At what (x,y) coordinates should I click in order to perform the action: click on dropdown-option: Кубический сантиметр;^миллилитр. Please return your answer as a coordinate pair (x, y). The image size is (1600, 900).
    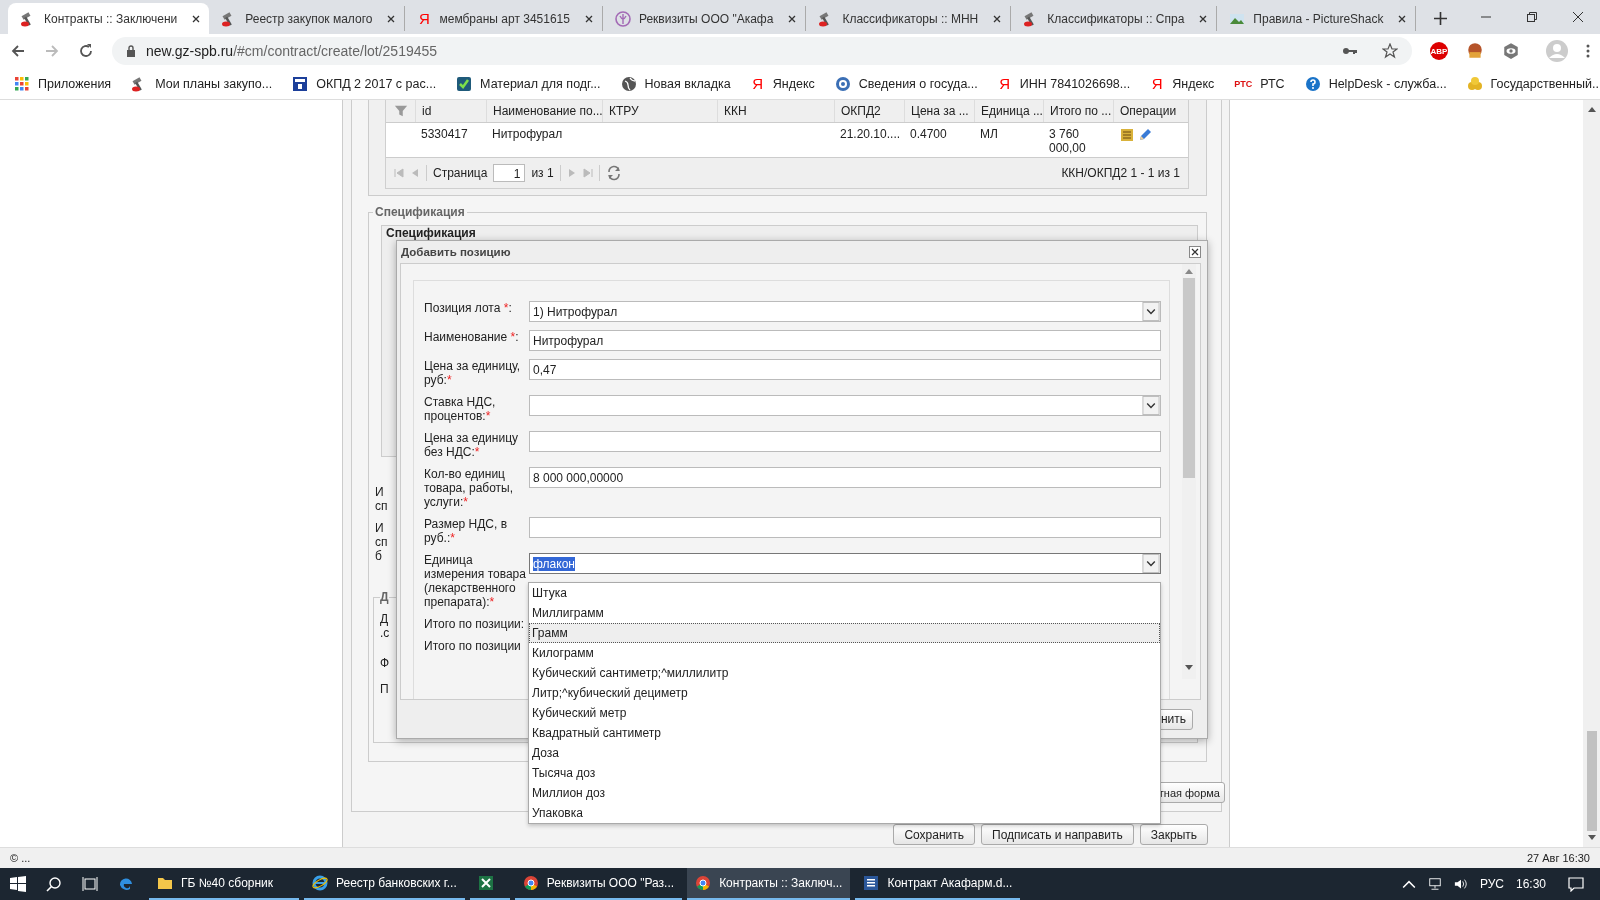
    Looking at the image, I should click on (844, 673).